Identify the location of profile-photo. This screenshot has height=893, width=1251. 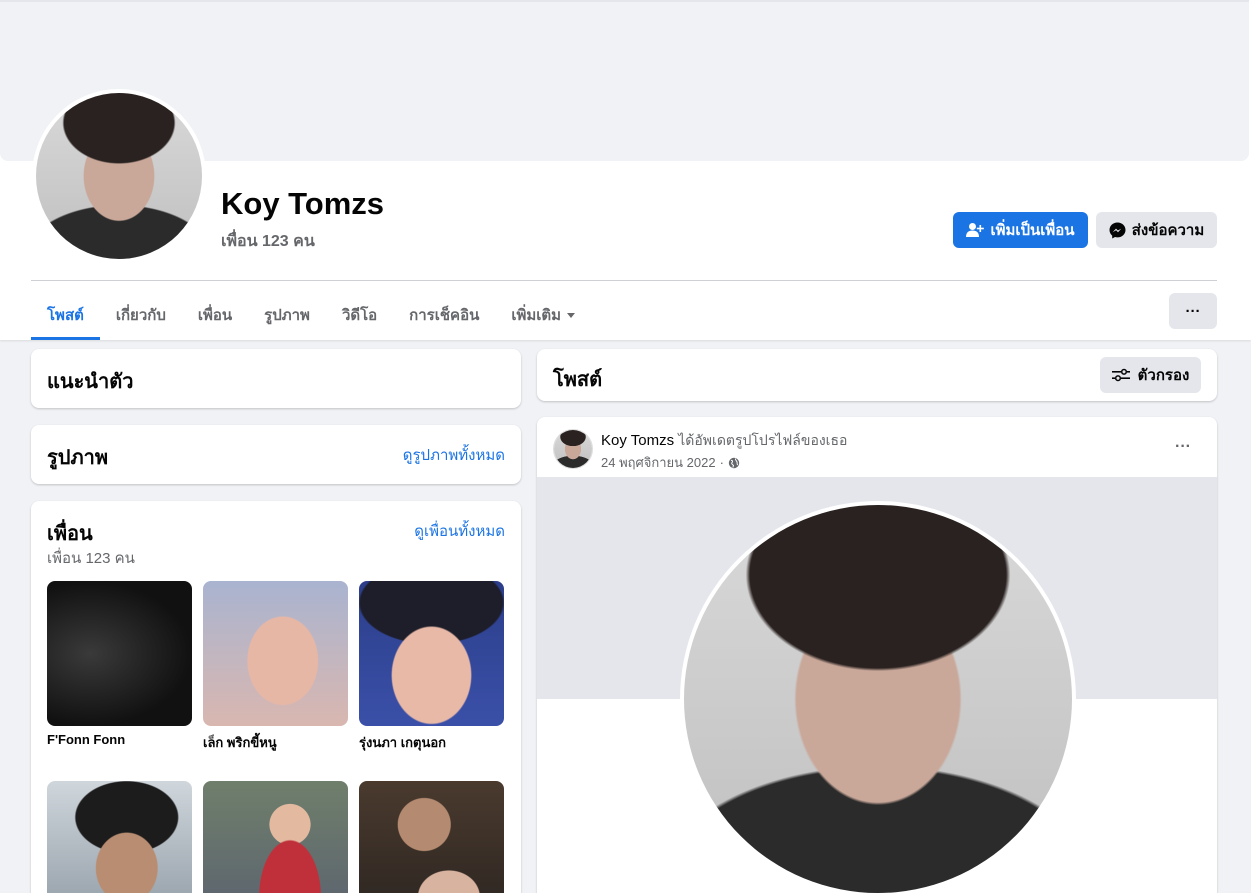
(119, 176).